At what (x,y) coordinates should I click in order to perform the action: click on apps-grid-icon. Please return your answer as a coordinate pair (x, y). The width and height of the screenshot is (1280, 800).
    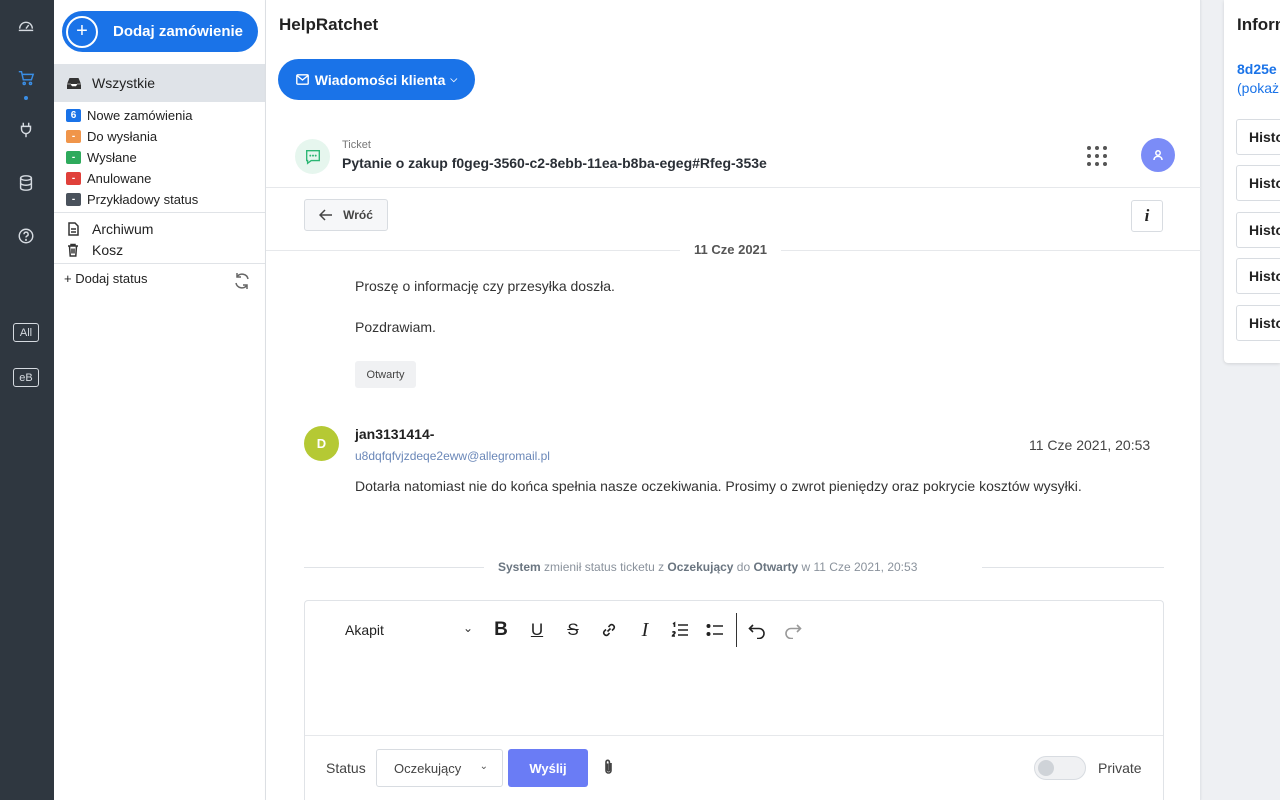
    Looking at the image, I should click on (1097, 156).